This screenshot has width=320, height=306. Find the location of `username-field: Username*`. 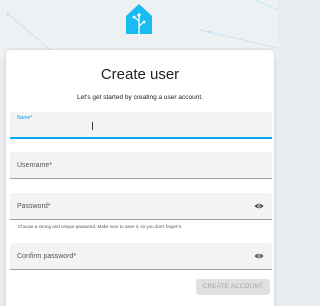

username-field: Username* is located at coordinates (141, 165).